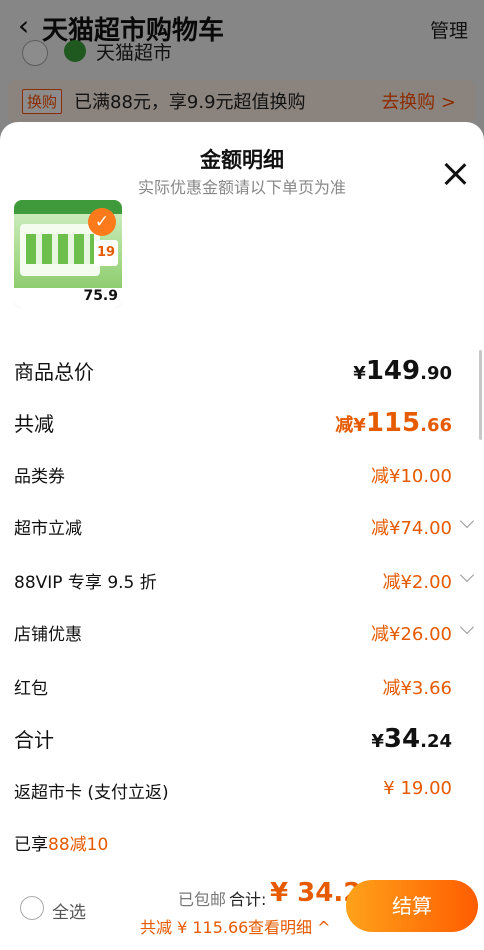 The width and height of the screenshot is (484, 950). What do you see at coordinates (411, 476) in the screenshot?
I see `category-coupon-value: 减¥10.00` at bounding box center [411, 476].